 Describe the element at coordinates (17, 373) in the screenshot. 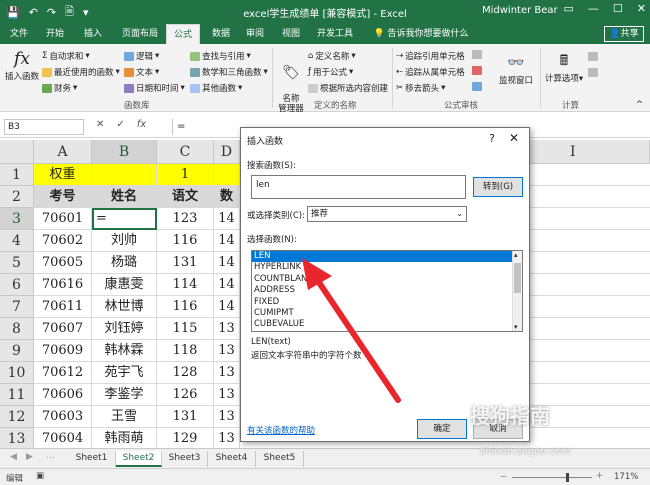

I see `row-header: 10` at that location.